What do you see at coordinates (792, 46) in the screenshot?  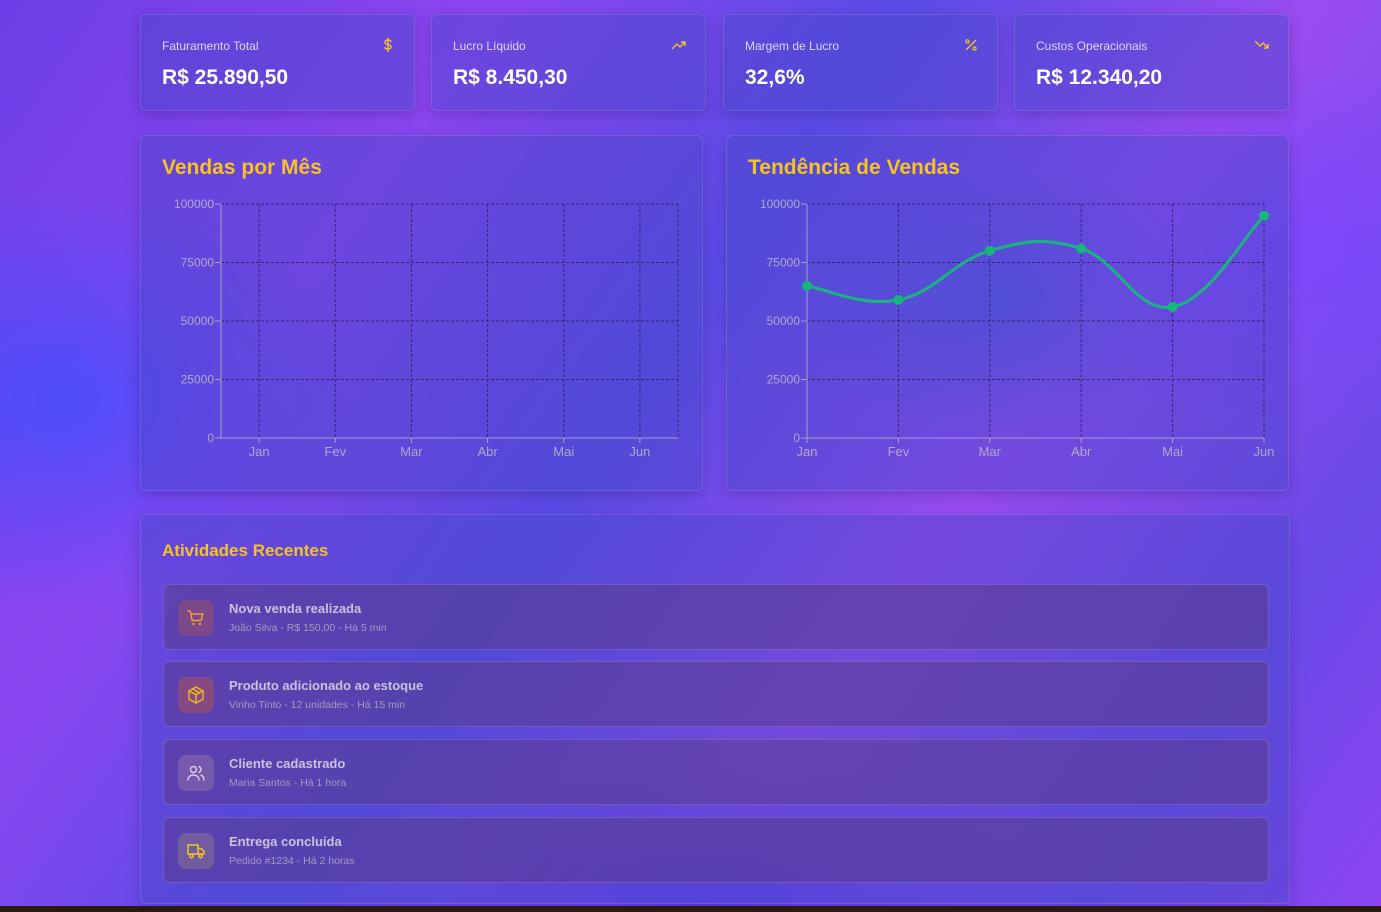 I see `stat-label: Margem de Lucro` at bounding box center [792, 46].